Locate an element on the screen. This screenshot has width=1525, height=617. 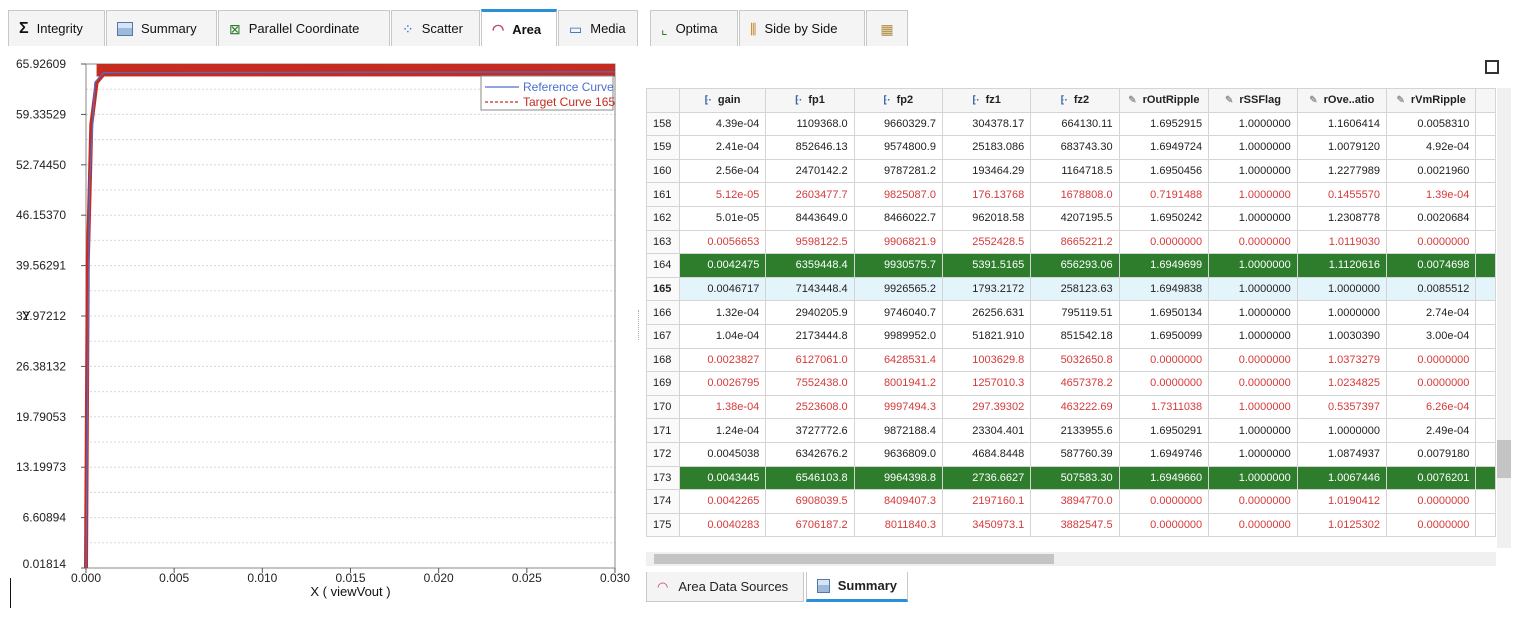
tab-integrity: Σ Integrity is located at coordinates (56, 28).